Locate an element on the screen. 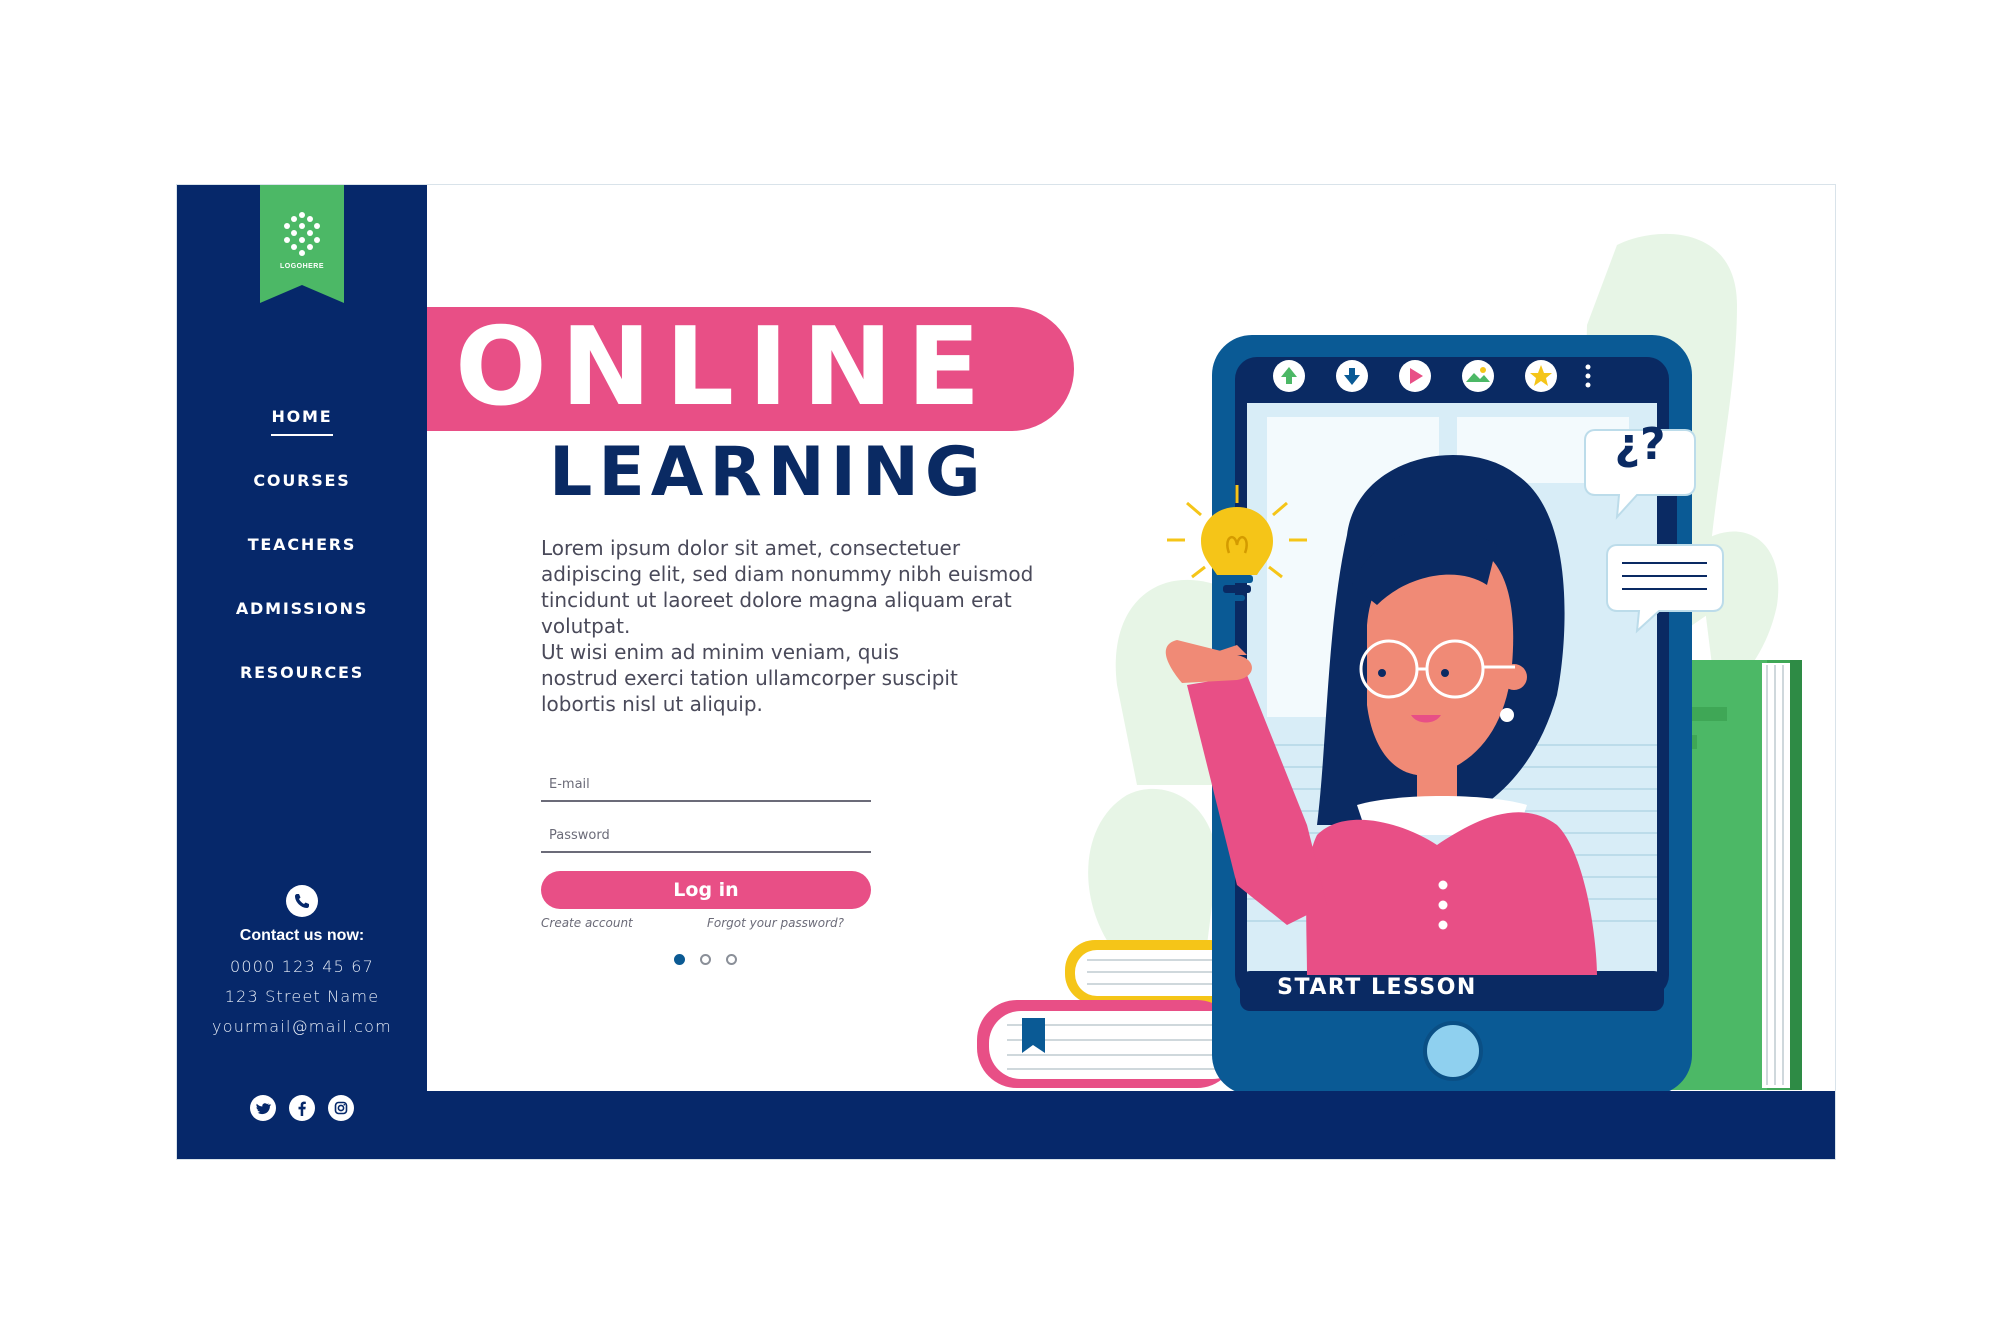 The image size is (2000, 1333). forgot-password-link: Forgot your password? is located at coordinates (775, 923).